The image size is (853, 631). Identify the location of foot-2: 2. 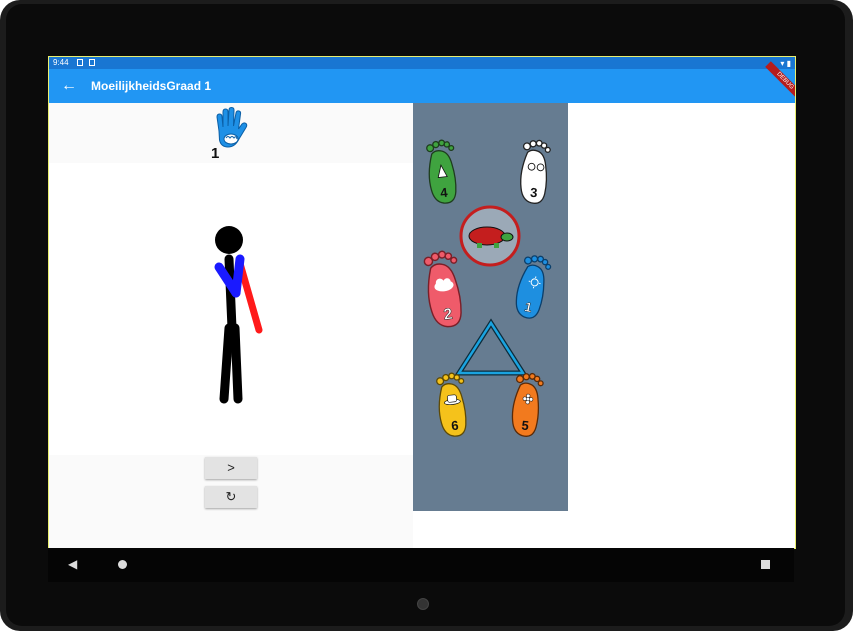
(444, 289).